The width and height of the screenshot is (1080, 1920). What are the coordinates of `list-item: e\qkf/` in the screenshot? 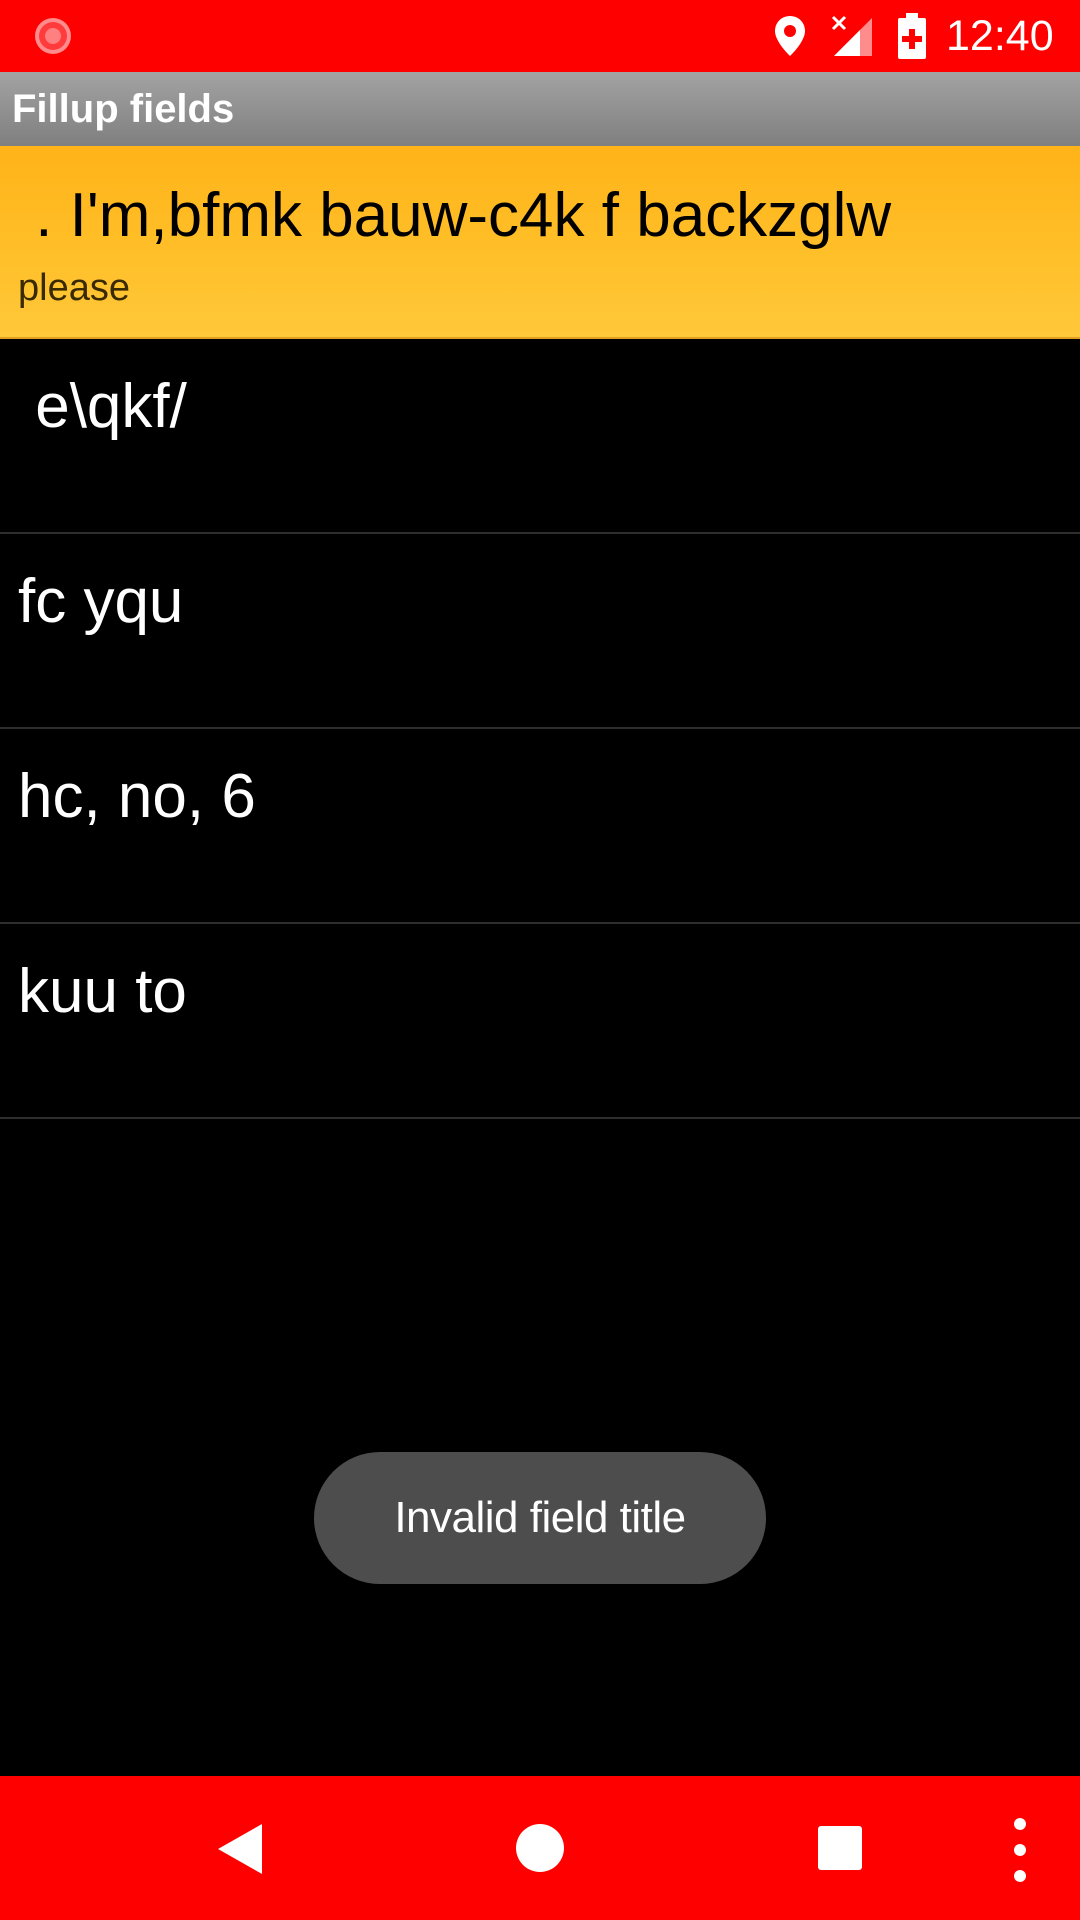 It's located at (540, 436).